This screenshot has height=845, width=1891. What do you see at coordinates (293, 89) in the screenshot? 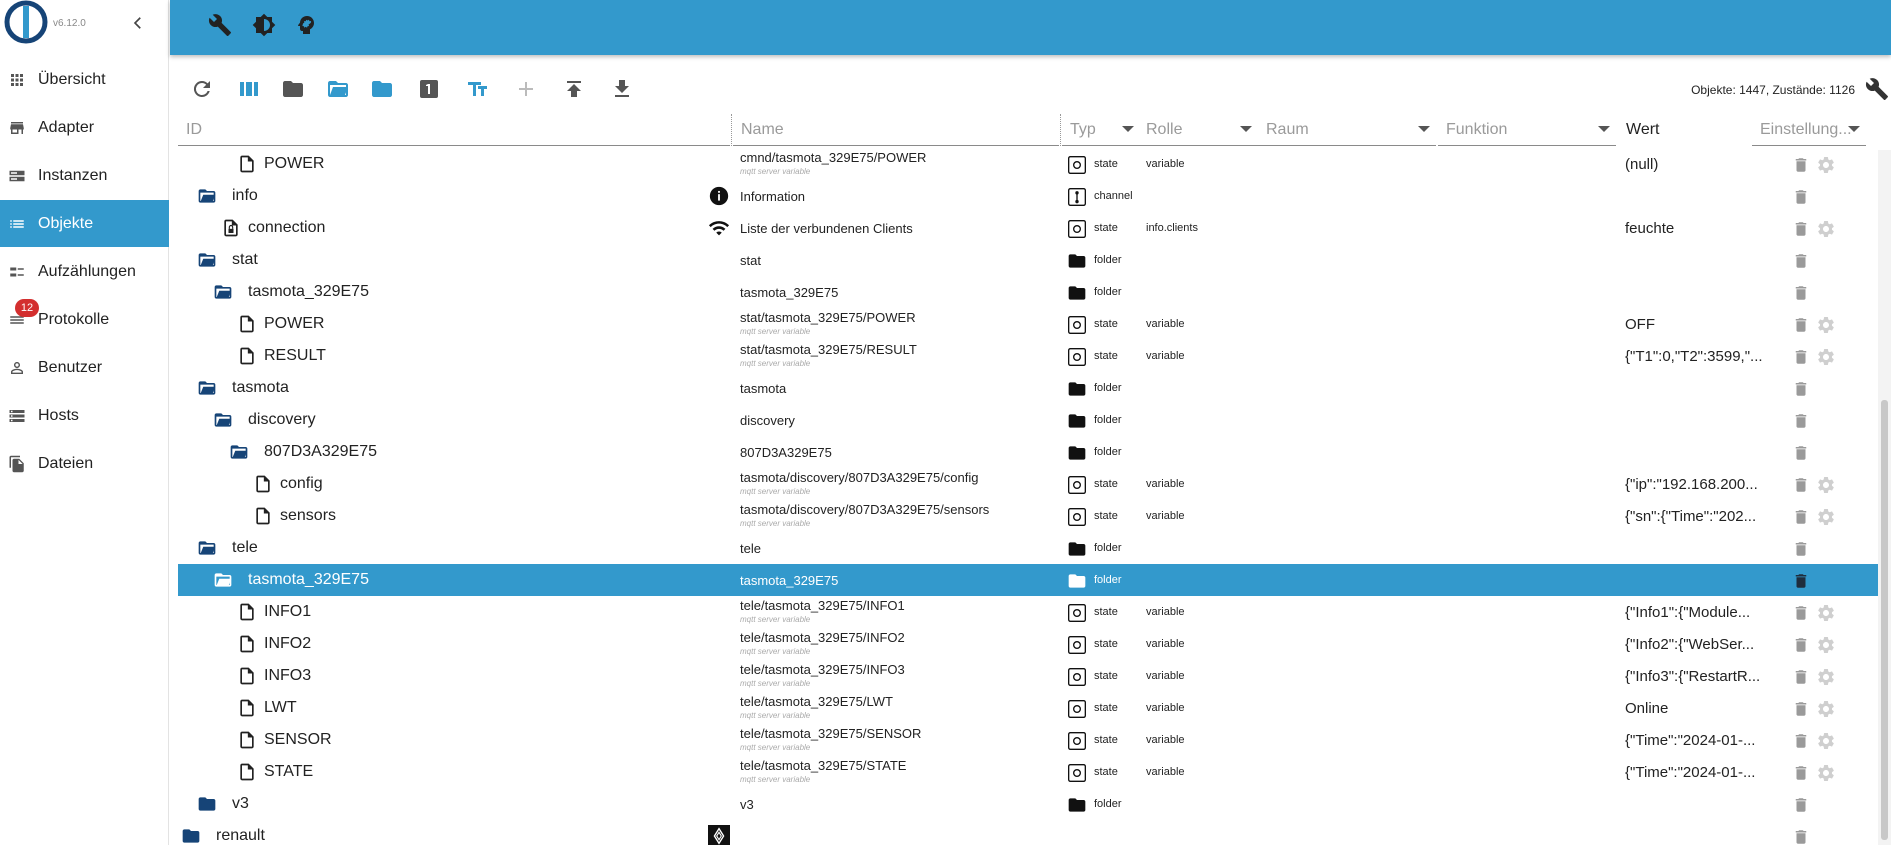
I see `folder-icon` at bounding box center [293, 89].